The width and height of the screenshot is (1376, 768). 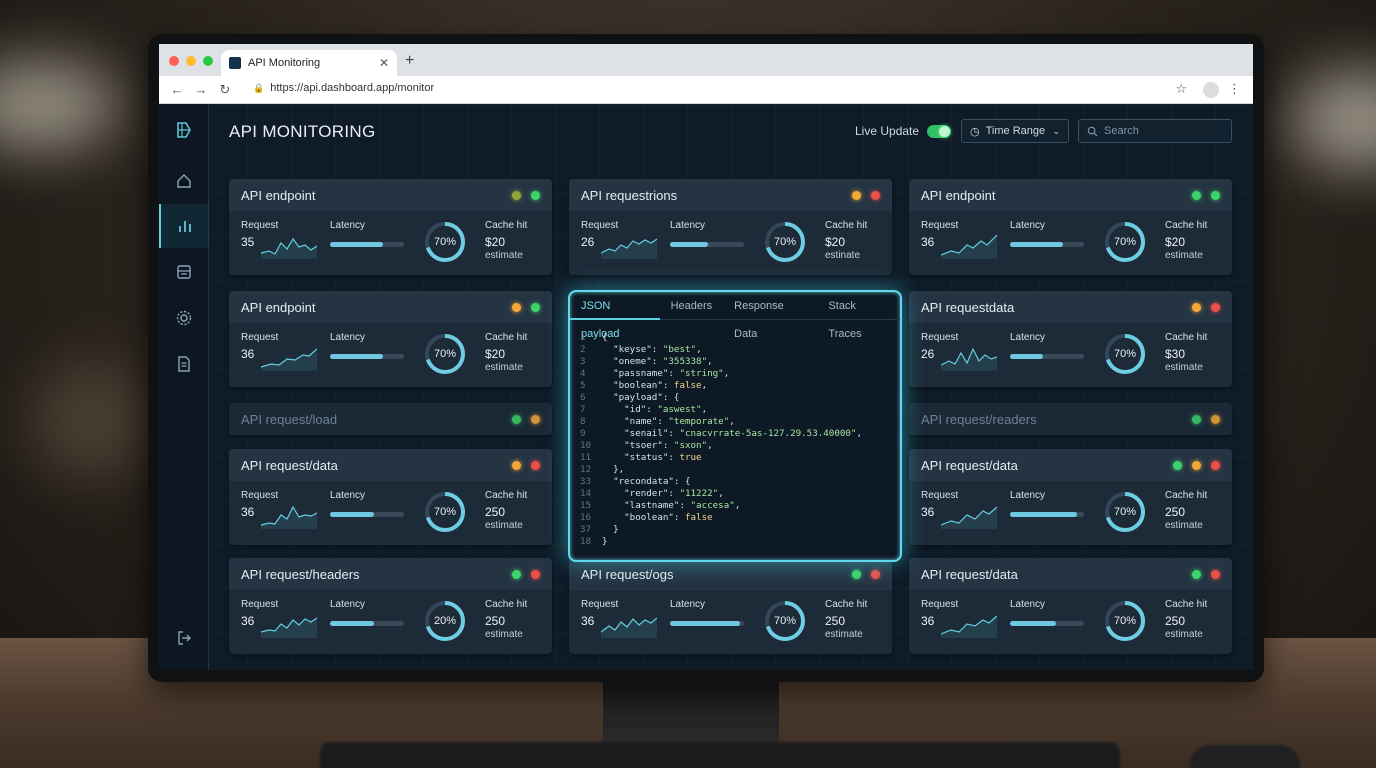 I want to click on request-value: 35, so click(x=248, y=242).